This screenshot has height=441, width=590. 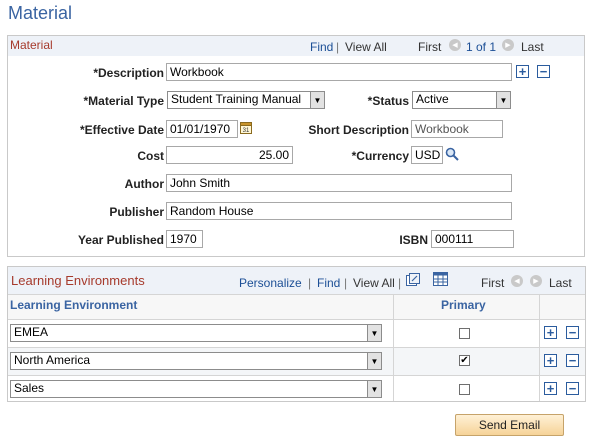 I want to click on download-grid-icon, so click(x=440, y=279).